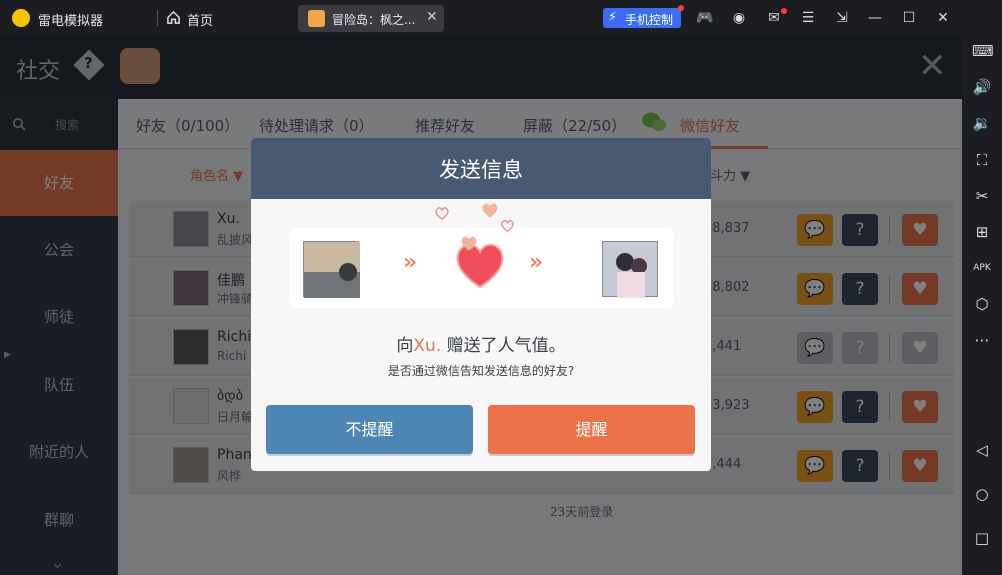 This screenshot has width=1002, height=575. Describe the element at coordinates (982, 87) in the screenshot. I see `volume-up-icon: 🔊` at that location.